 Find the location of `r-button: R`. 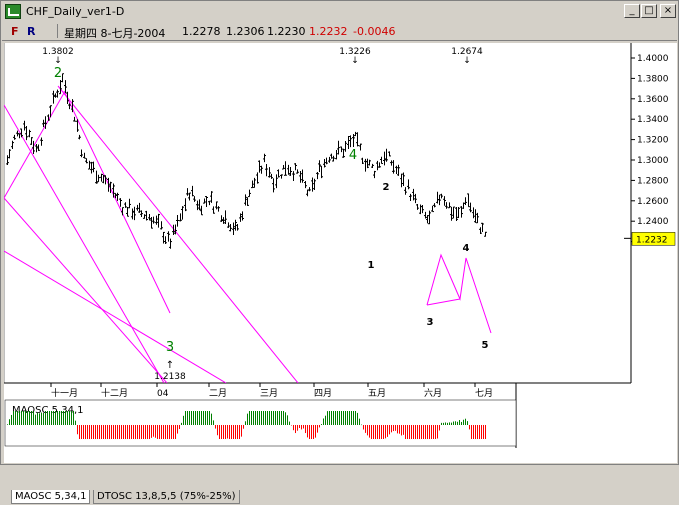

r-button: R is located at coordinates (31, 31).